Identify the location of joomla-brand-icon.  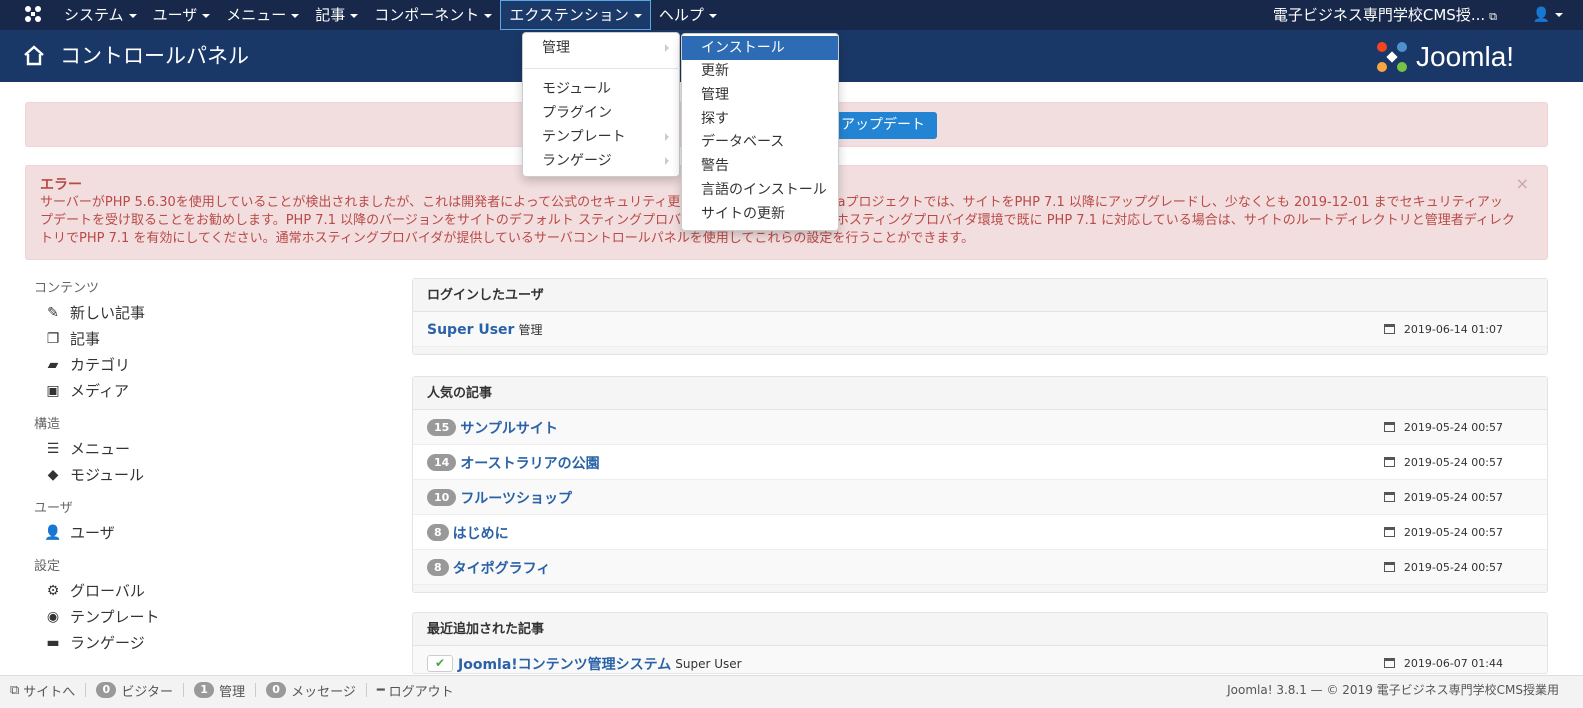
(1392, 57).